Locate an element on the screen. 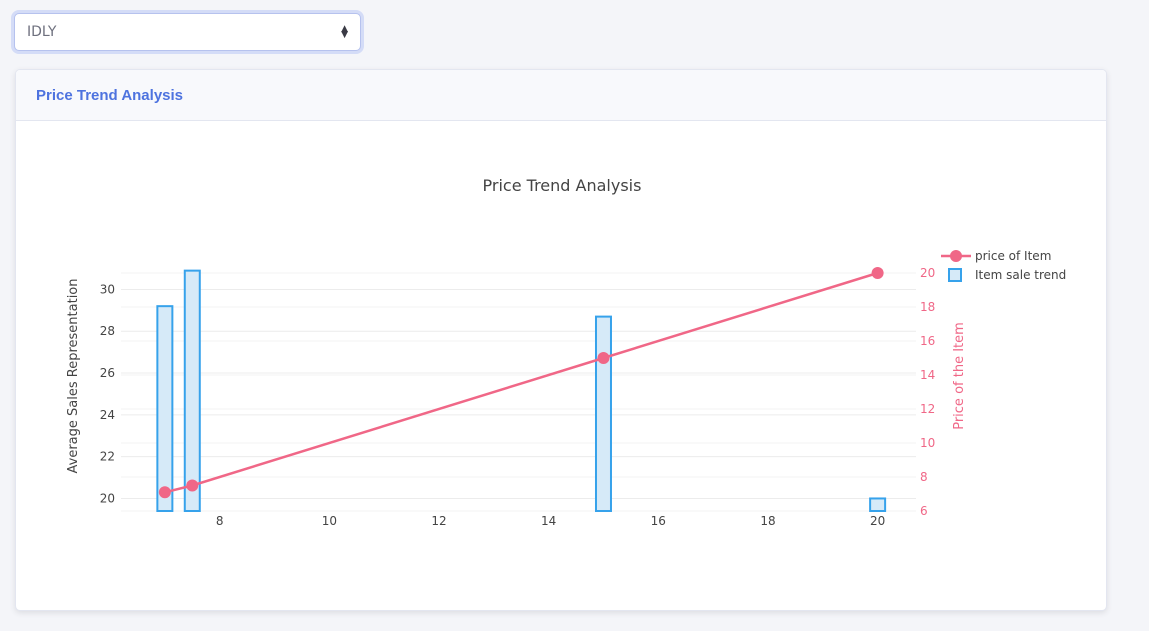 This screenshot has height=631, width=1149. y2-tick-label: 10 is located at coordinates (927, 443).